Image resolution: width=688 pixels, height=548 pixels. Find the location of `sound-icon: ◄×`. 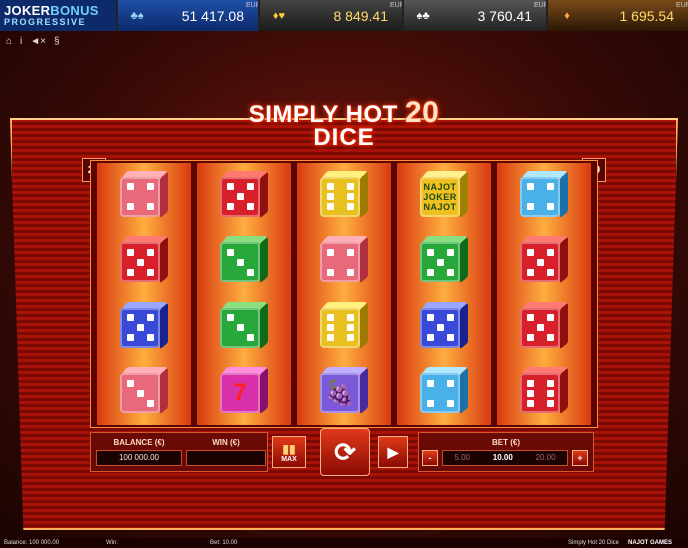

sound-icon: ◄× is located at coordinates (38, 41).